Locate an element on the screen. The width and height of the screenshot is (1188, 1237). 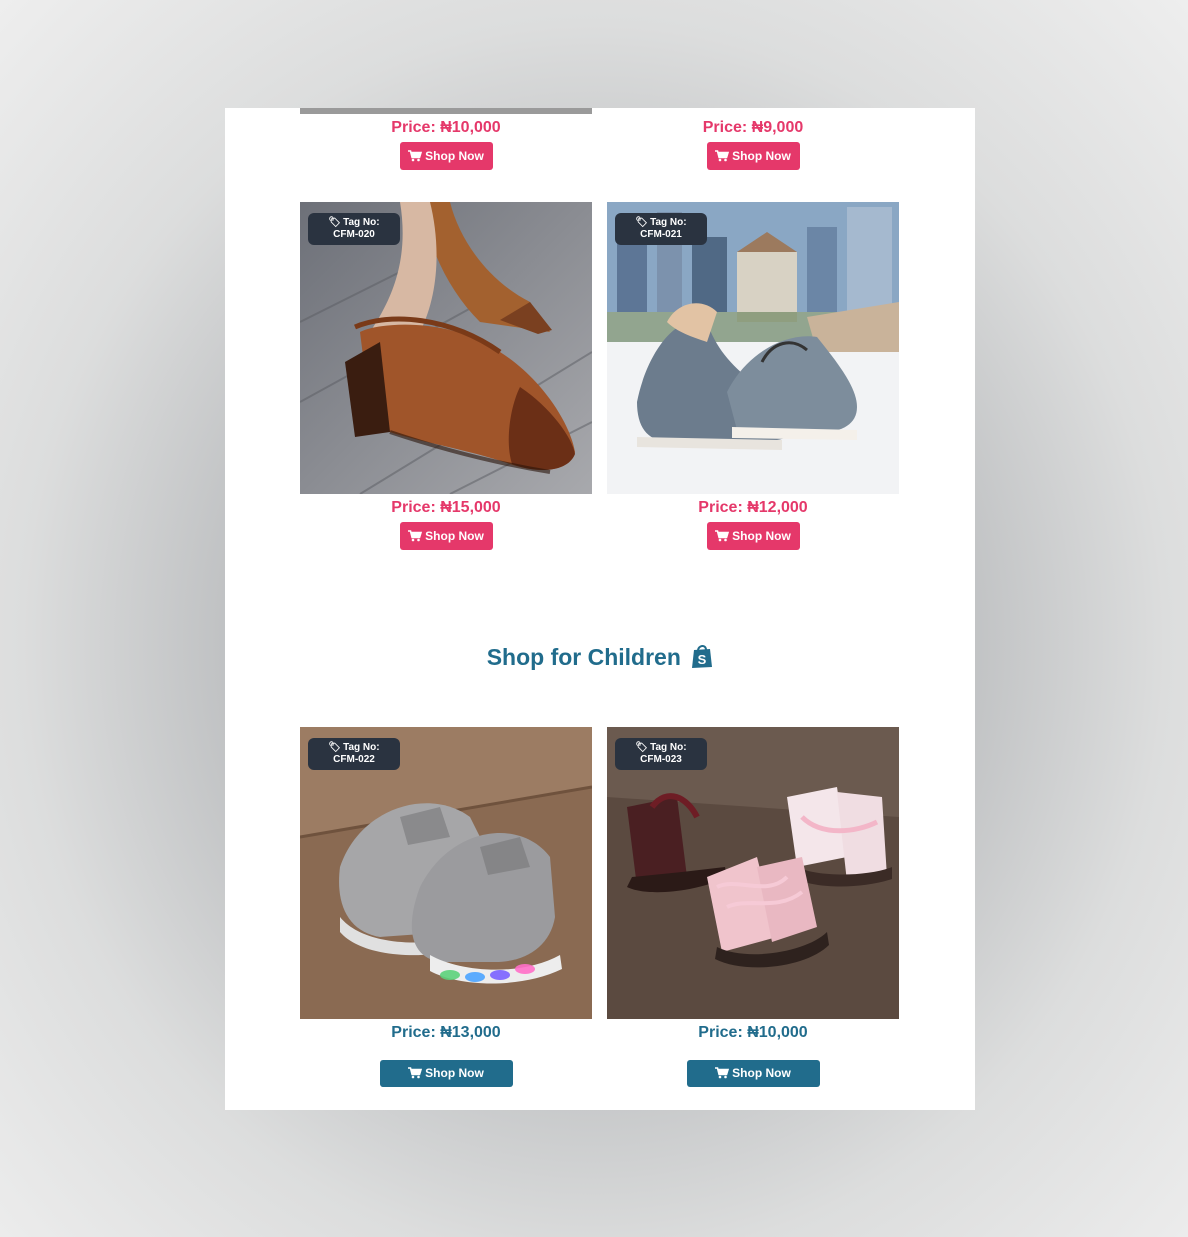
tag-badge: 🏷 Tag No: CFM-023 is located at coordinates (661, 754).